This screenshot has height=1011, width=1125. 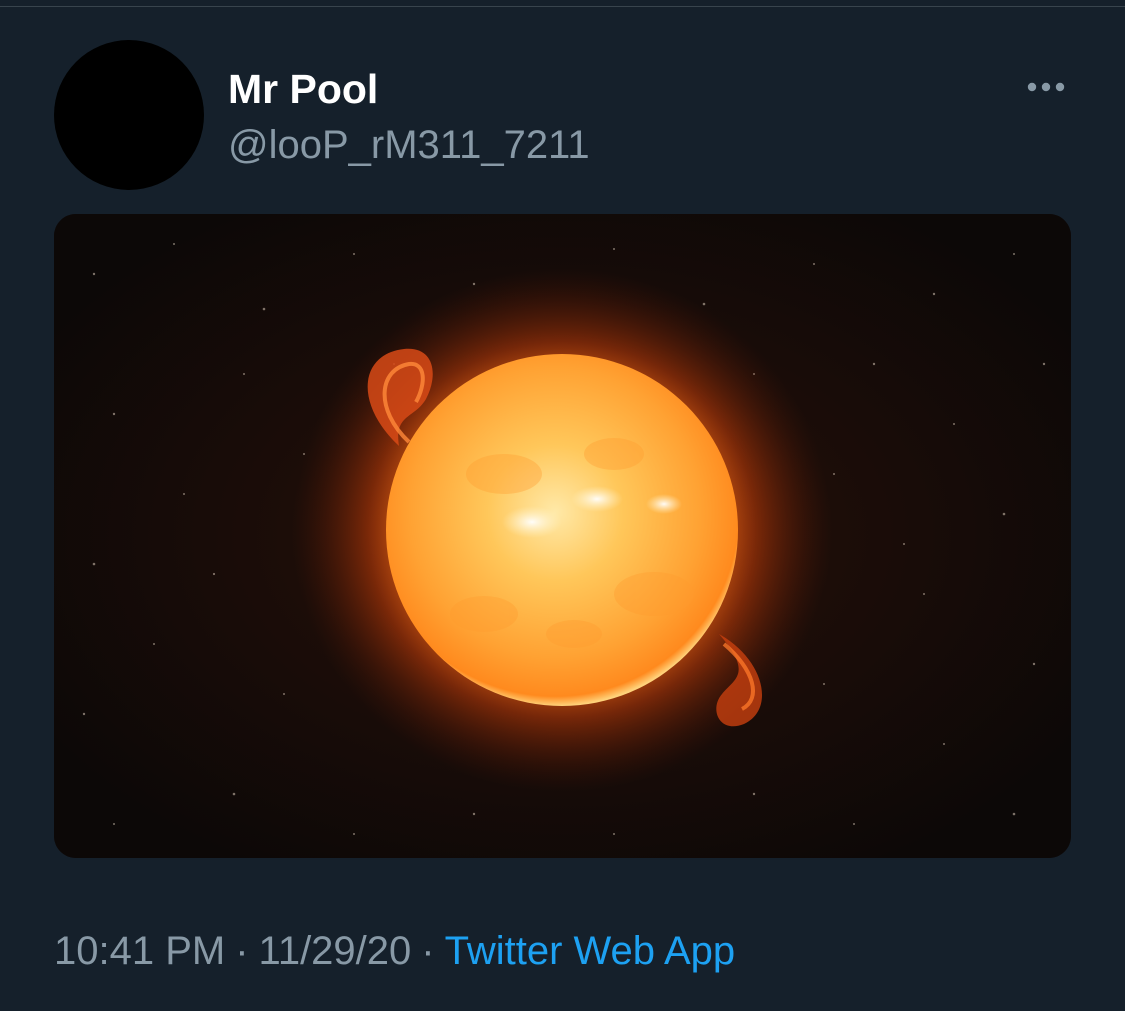 I want to click on top-divider, so click(x=562, y=3).